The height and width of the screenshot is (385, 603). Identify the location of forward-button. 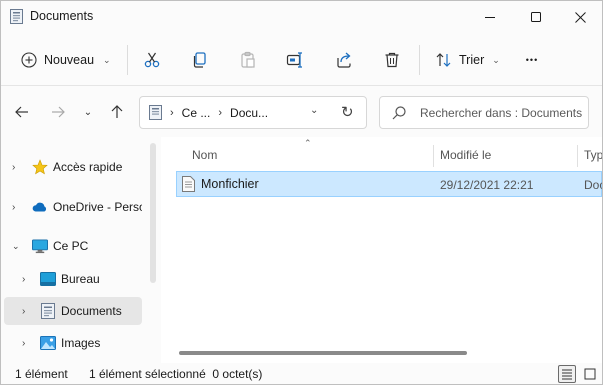
(58, 112).